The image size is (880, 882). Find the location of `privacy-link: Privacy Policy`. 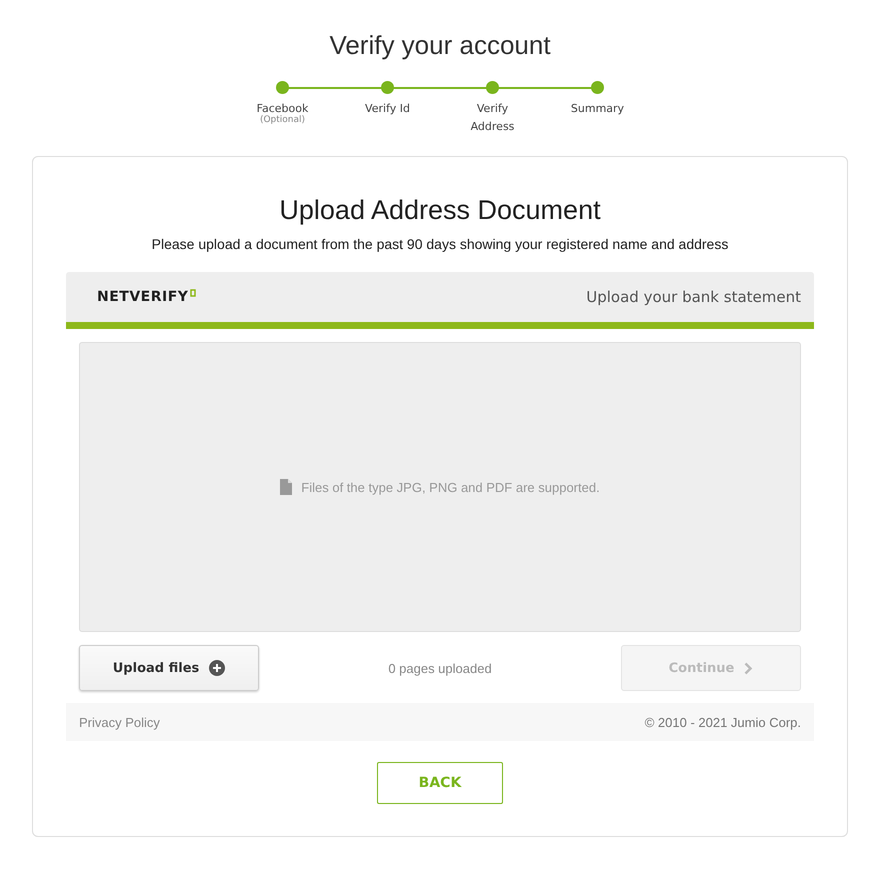

privacy-link: Privacy Policy is located at coordinates (119, 722).